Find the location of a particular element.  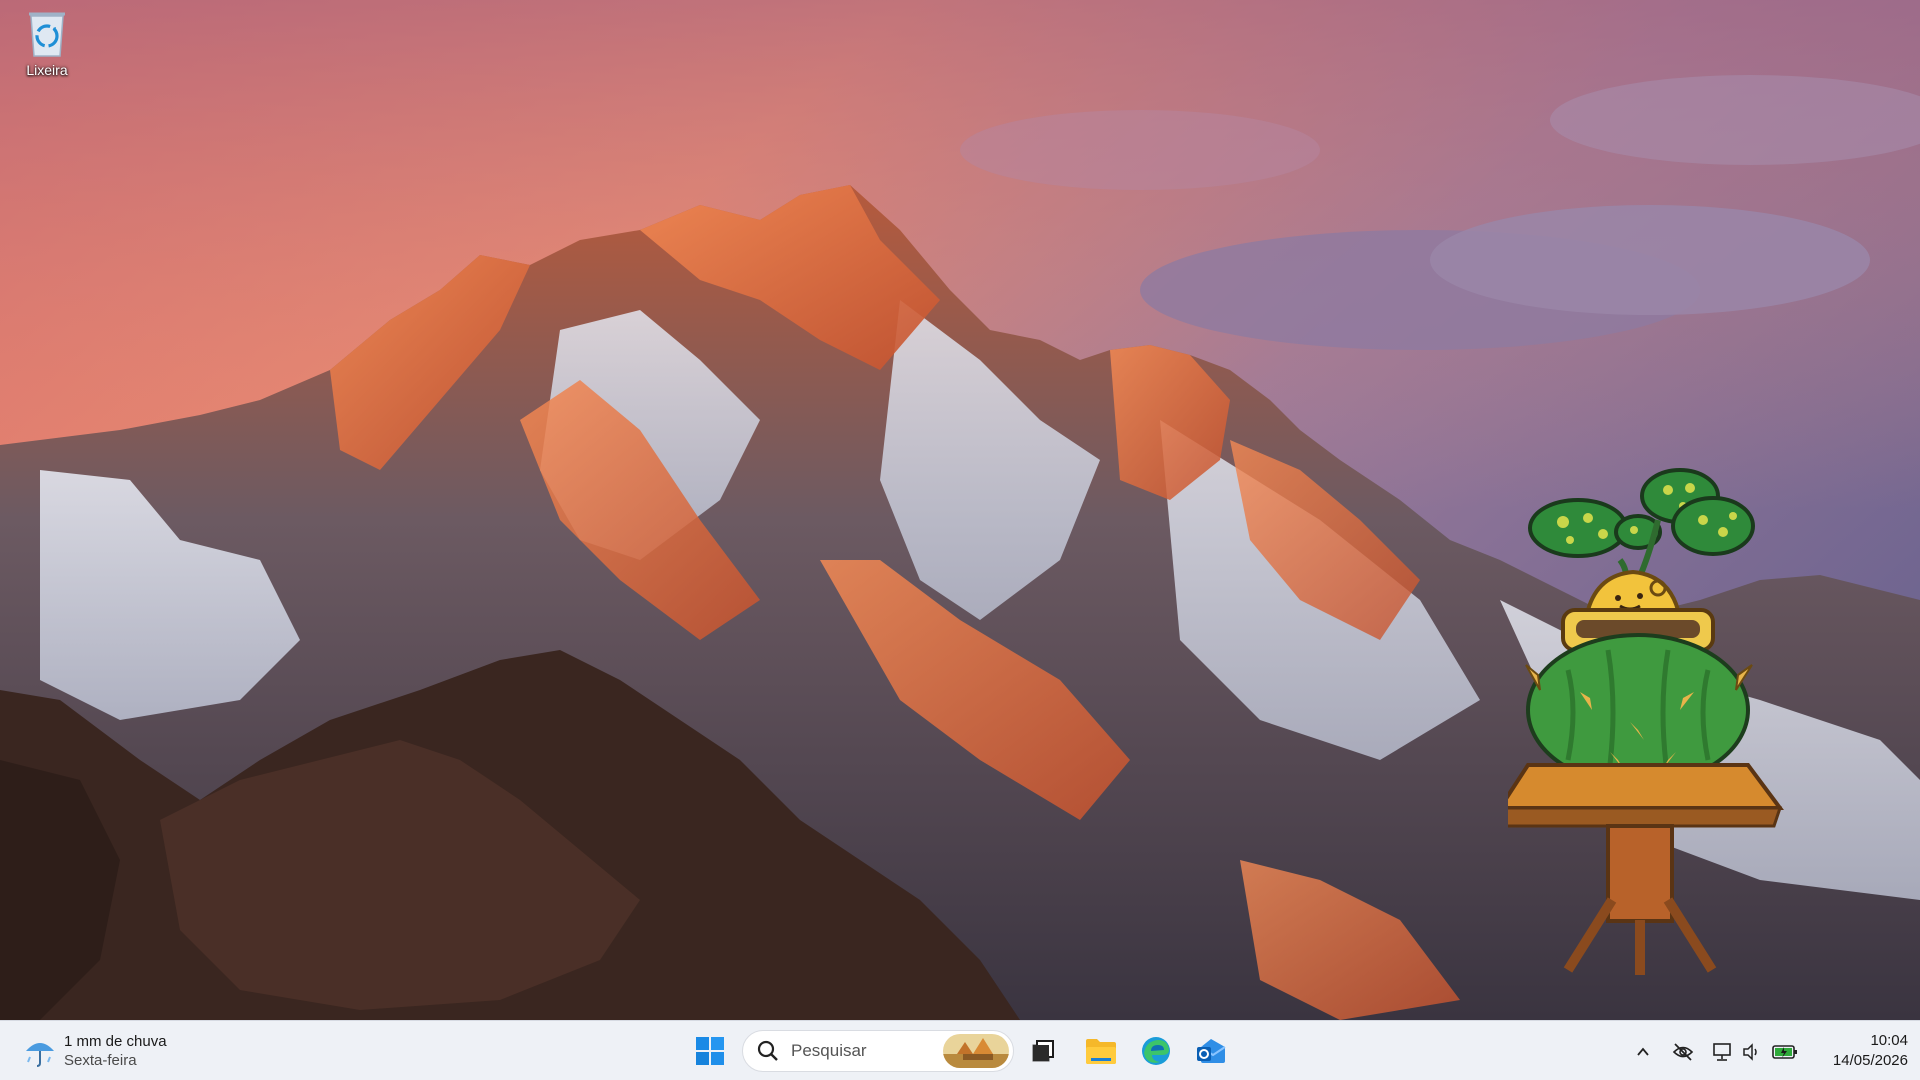

task-view-button is located at coordinates (1043, 1051).